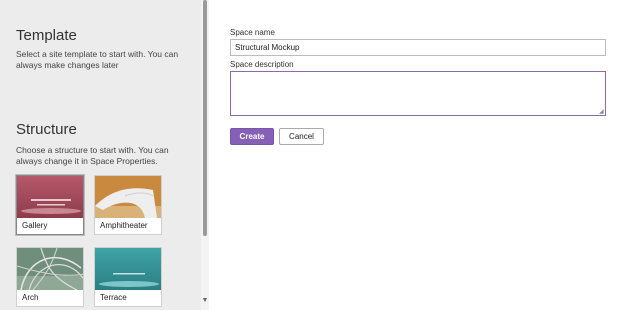  I want to click on amphitheater-thumbnail, so click(128, 197).